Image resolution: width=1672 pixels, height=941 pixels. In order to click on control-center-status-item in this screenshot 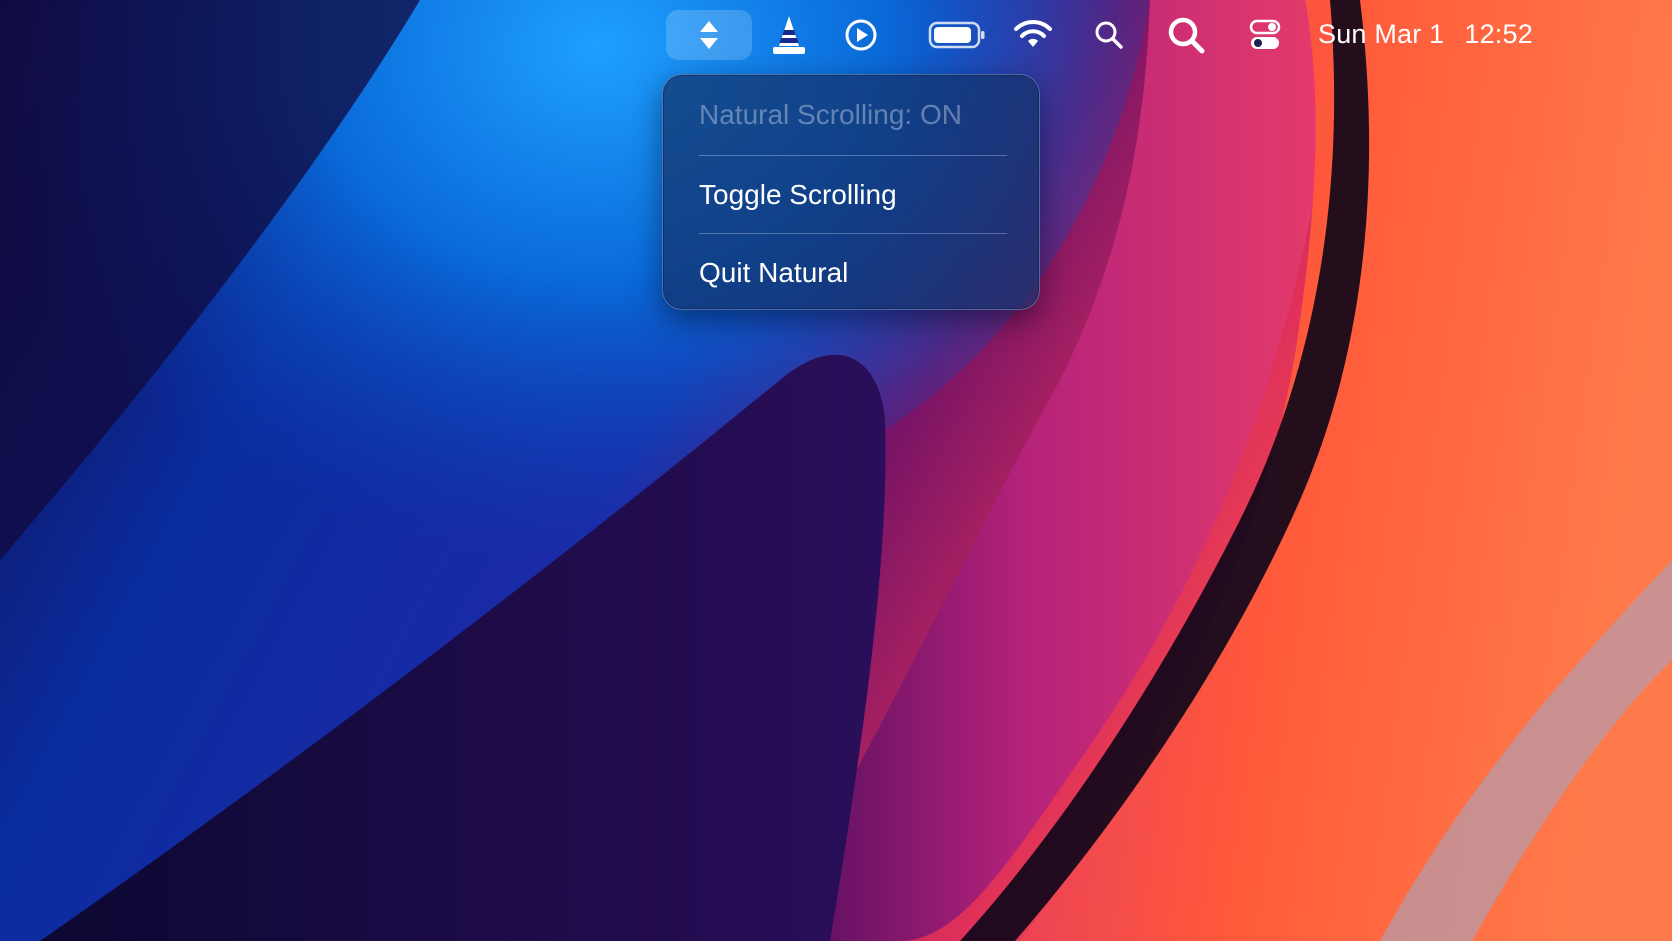, I will do `click(1265, 35)`.